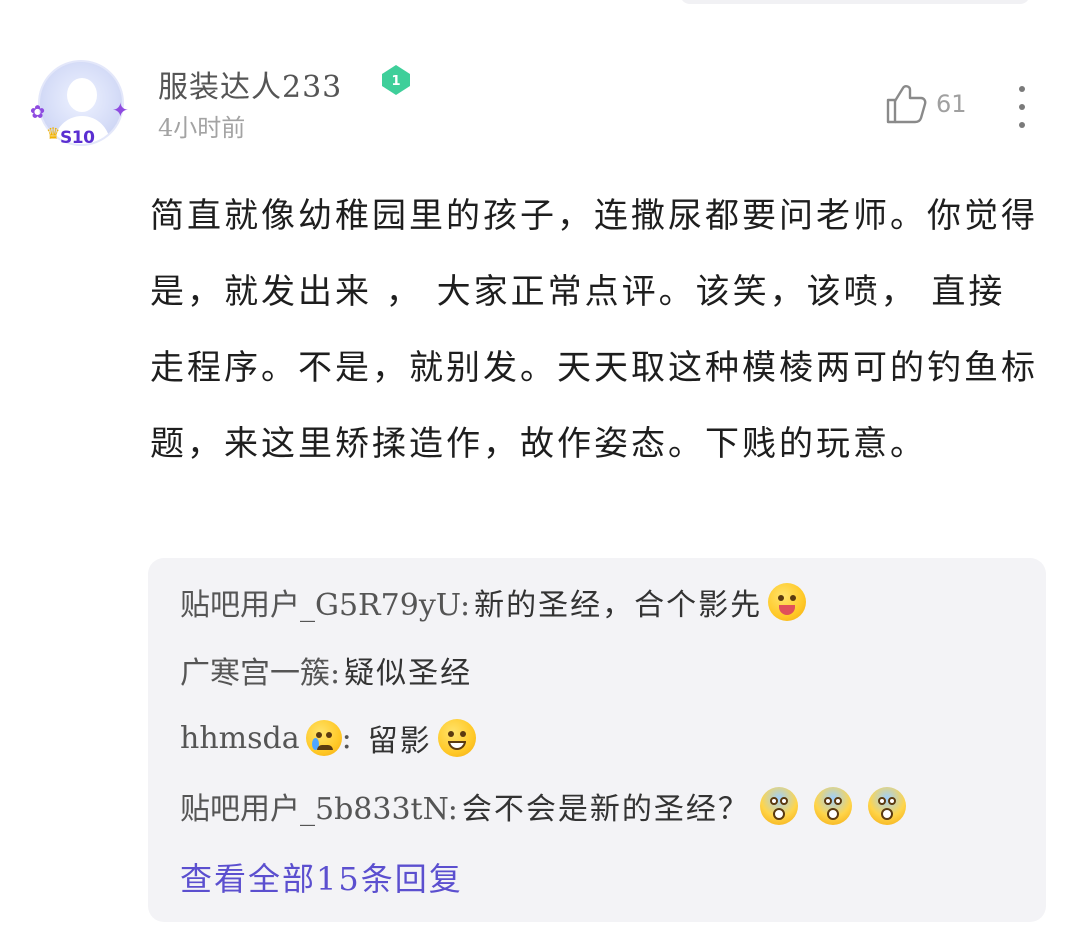 The width and height of the screenshot is (1080, 949). Describe the element at coordinates (319, 806) in the screenshot. I see `reply-author: 贴吧用户_5b833tN:` at that location.